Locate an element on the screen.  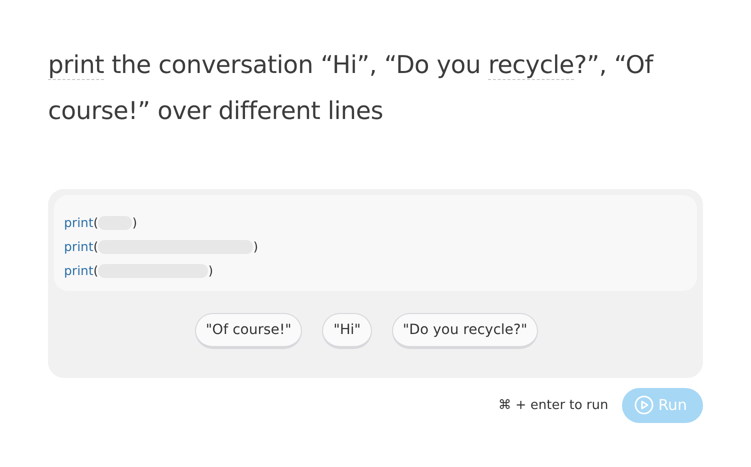
glossary-term-link: recycle is located at coordinates (531, 65).